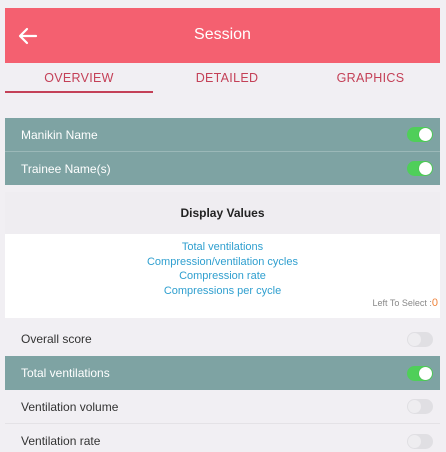  Describe the element at coordinates (222, 339) in the screenshot. I see `option-row: Overall score` at that location.